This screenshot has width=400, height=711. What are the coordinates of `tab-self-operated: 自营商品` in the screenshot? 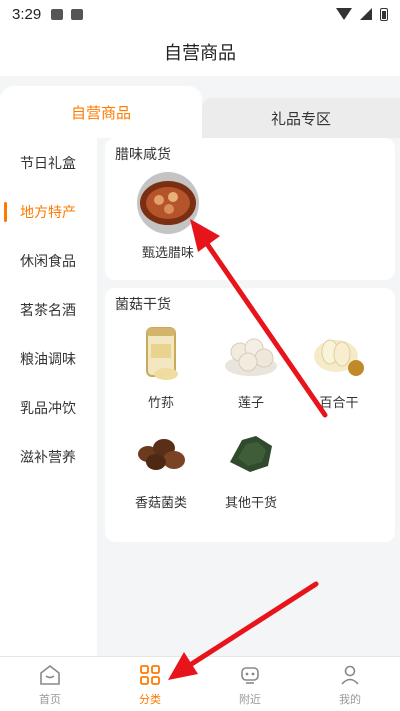 It's located at (101, 112).